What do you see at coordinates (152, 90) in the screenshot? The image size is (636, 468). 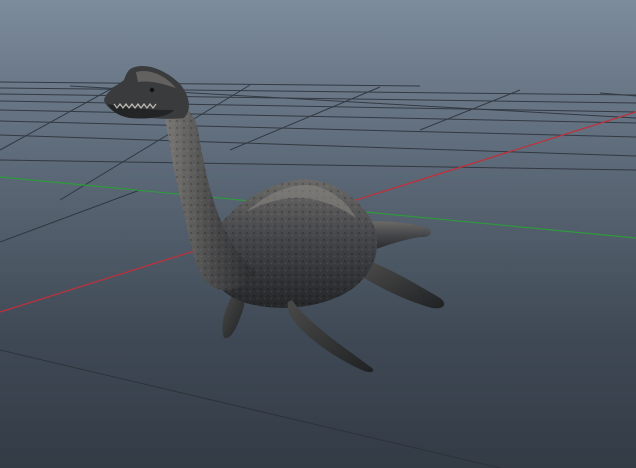 I see `eye` at bounding box center [152, 90].